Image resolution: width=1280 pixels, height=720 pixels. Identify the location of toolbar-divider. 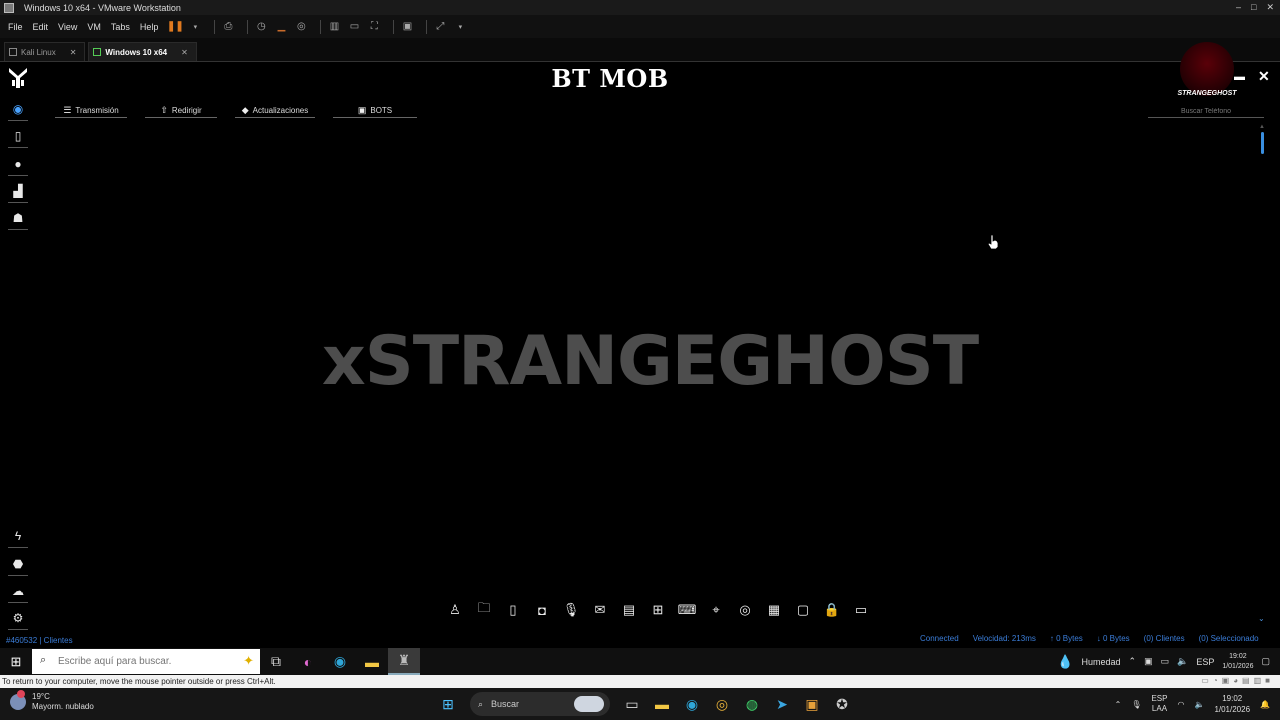
(248, 26).